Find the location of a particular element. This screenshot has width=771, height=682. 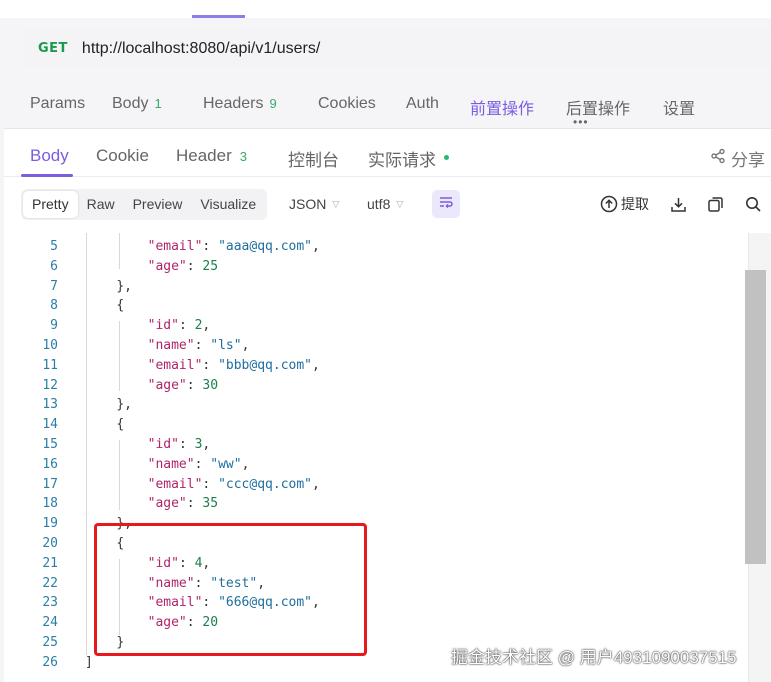

json-string: "ww" is located at coordinates (226, 464).